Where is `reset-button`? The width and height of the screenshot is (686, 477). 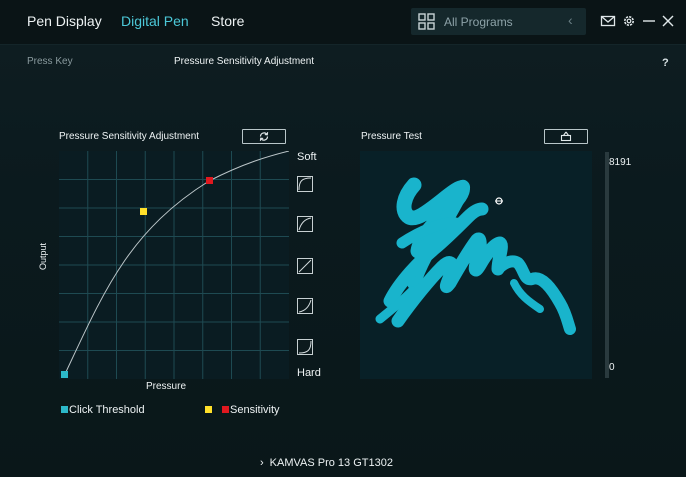
reset-button is located at coordinates (264, 136).